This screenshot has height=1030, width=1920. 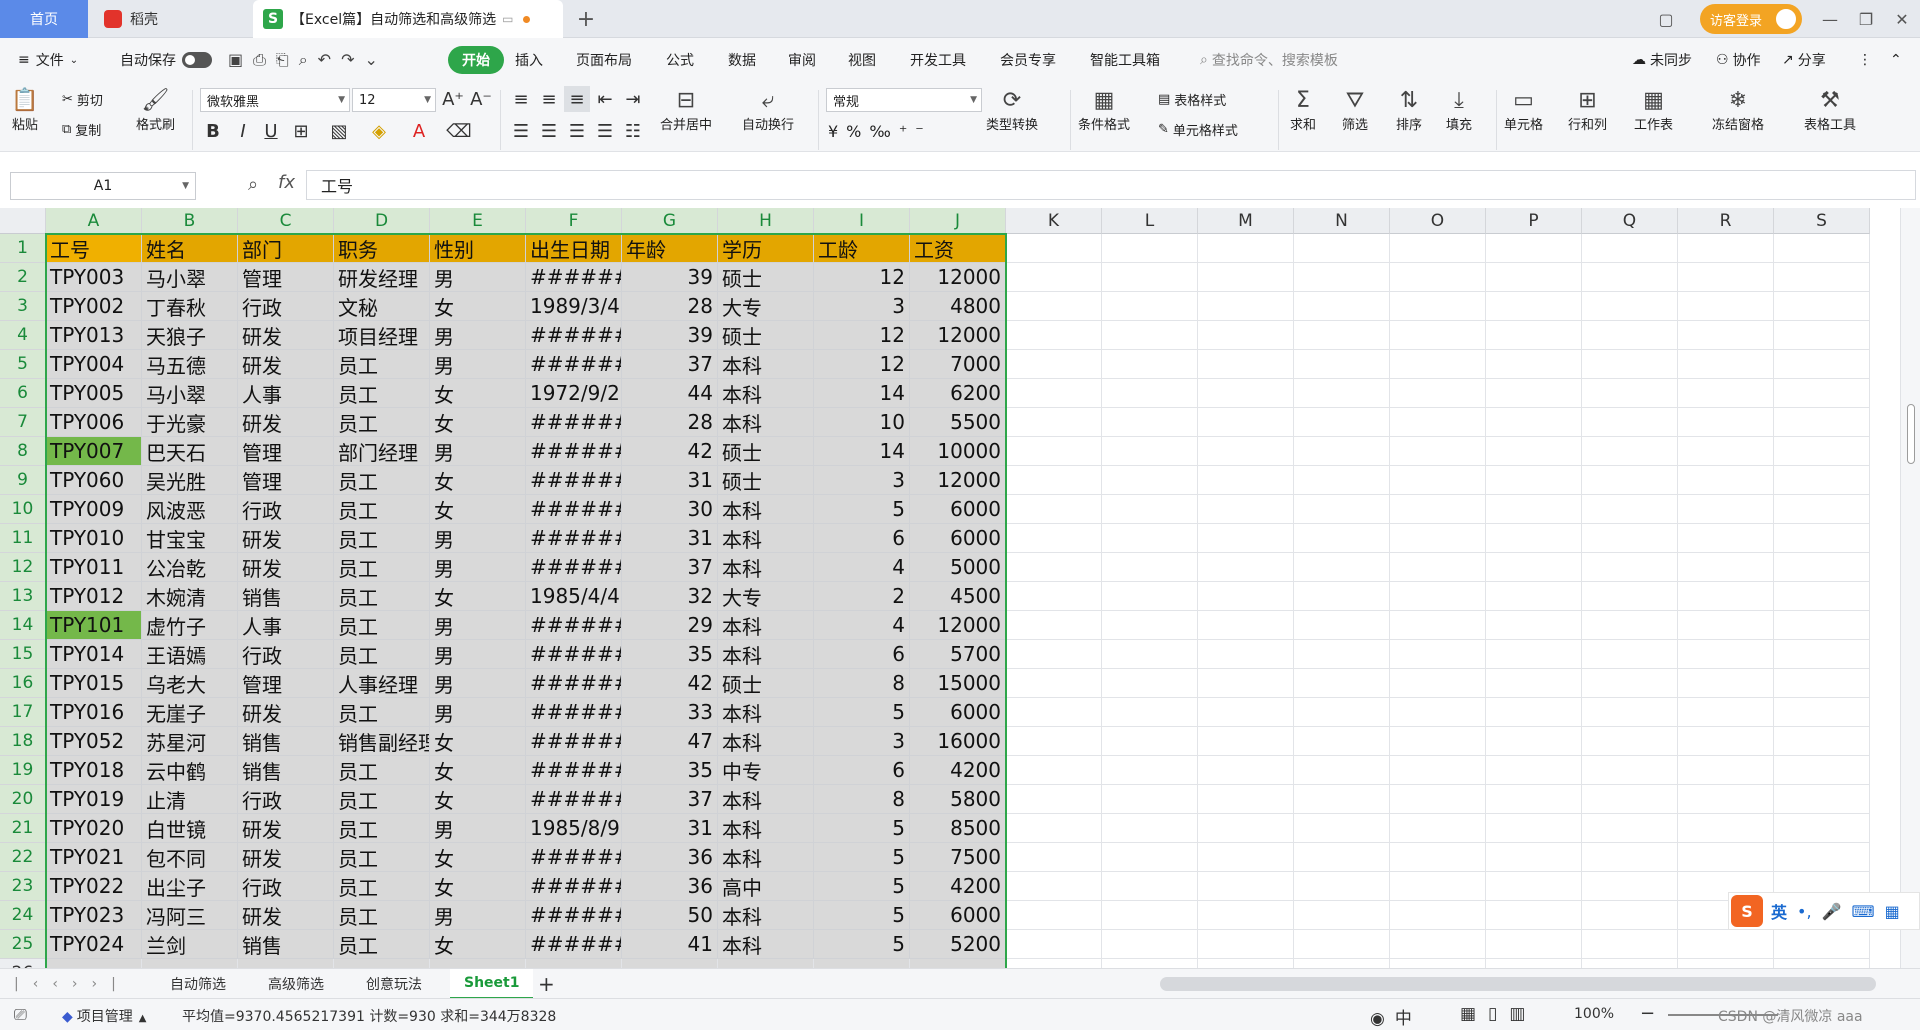 I want to click on data-cell: 大专, so click(x=766, y=596).